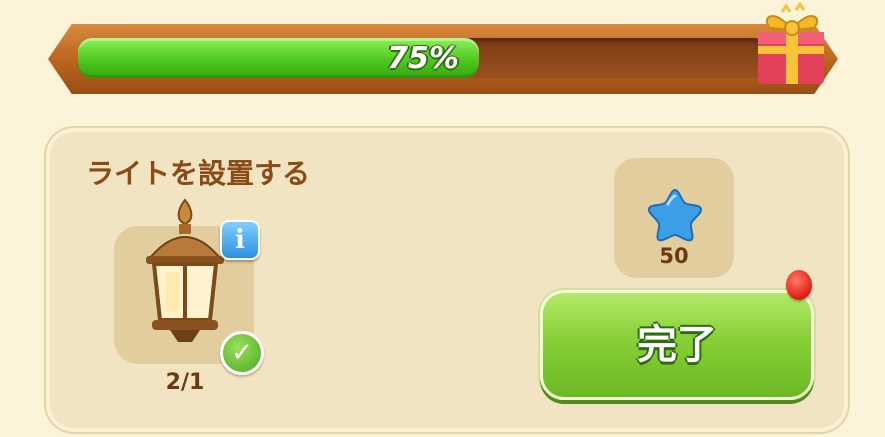 The image size is (885, 437). I want to click on task-title: ライトを設置する, so click(198, 173).